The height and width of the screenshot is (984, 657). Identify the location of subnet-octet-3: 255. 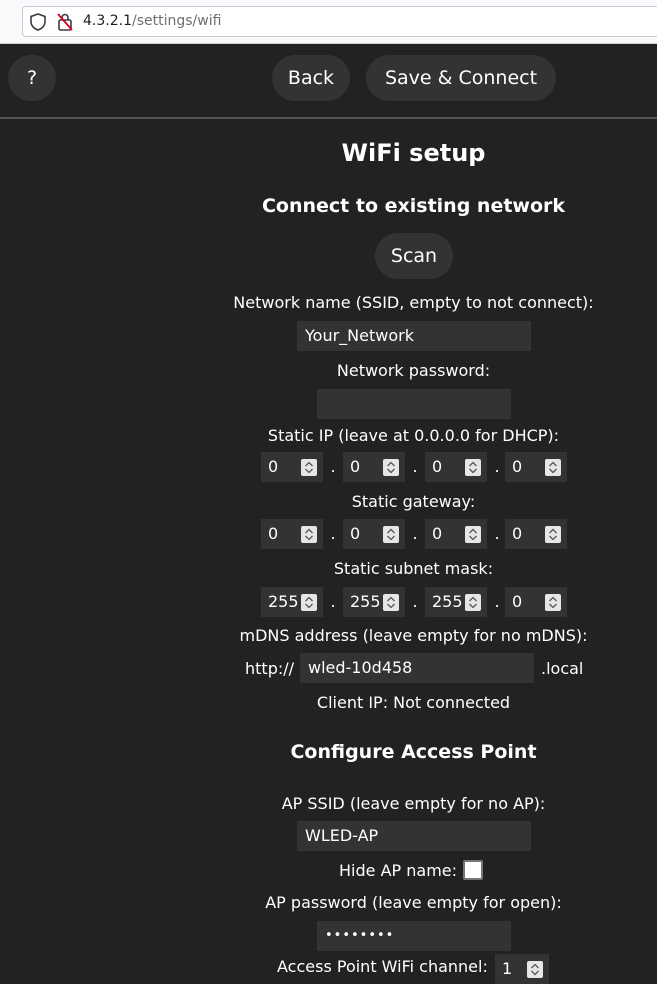
(456, 602).